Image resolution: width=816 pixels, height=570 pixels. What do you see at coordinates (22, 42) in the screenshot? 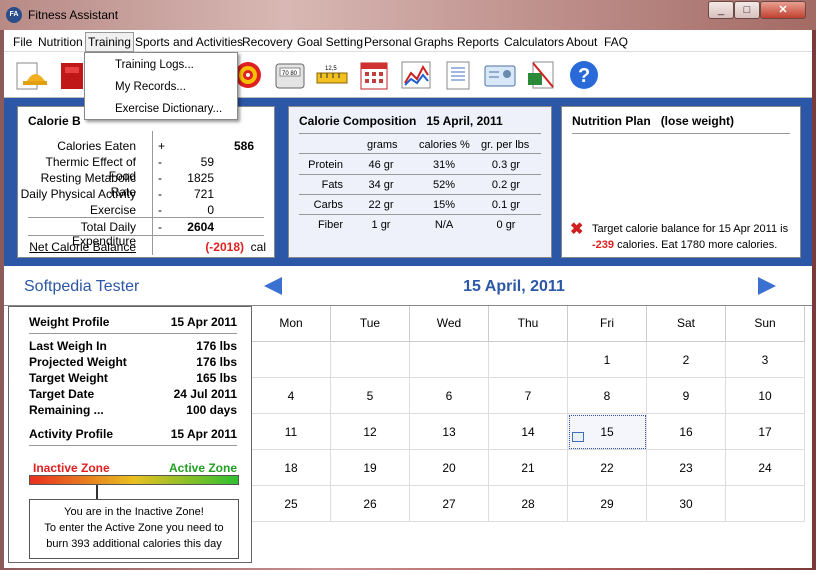
I see `menu-file: File` at bounding box center [22, 42].